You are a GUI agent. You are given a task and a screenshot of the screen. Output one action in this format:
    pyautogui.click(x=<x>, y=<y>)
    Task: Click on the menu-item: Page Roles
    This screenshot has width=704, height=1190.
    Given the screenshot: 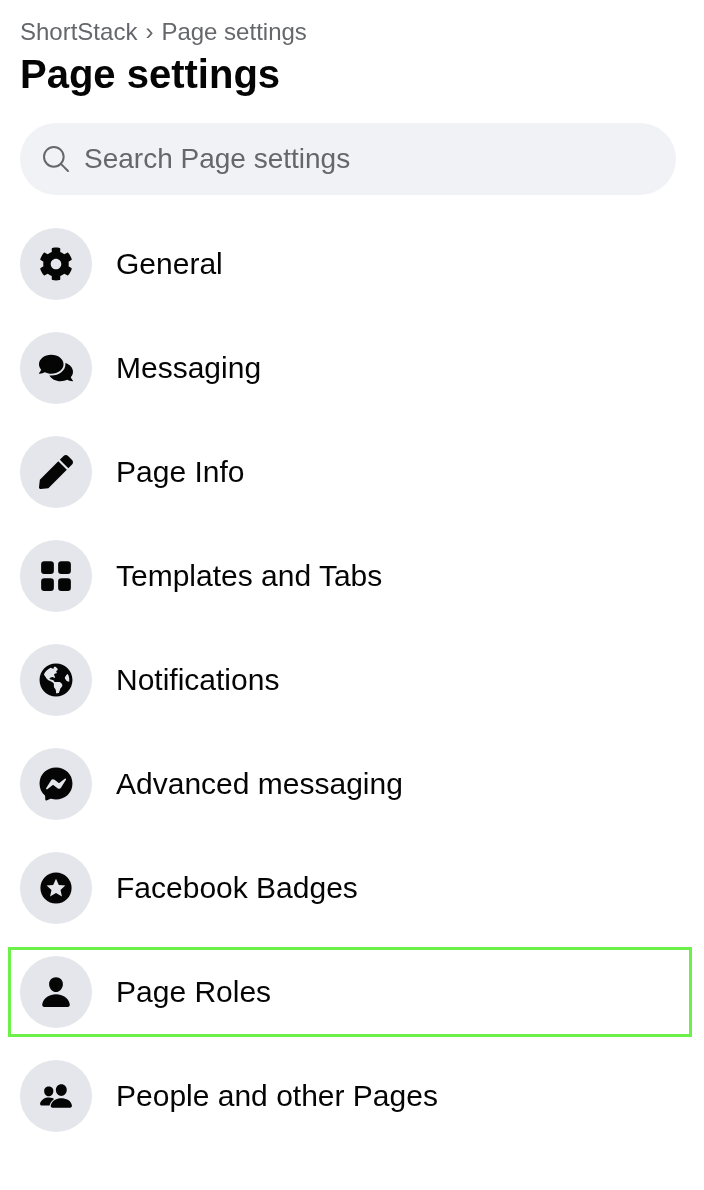 What is the action you would take?
    pyautogui.click(x=350, y=992)
    